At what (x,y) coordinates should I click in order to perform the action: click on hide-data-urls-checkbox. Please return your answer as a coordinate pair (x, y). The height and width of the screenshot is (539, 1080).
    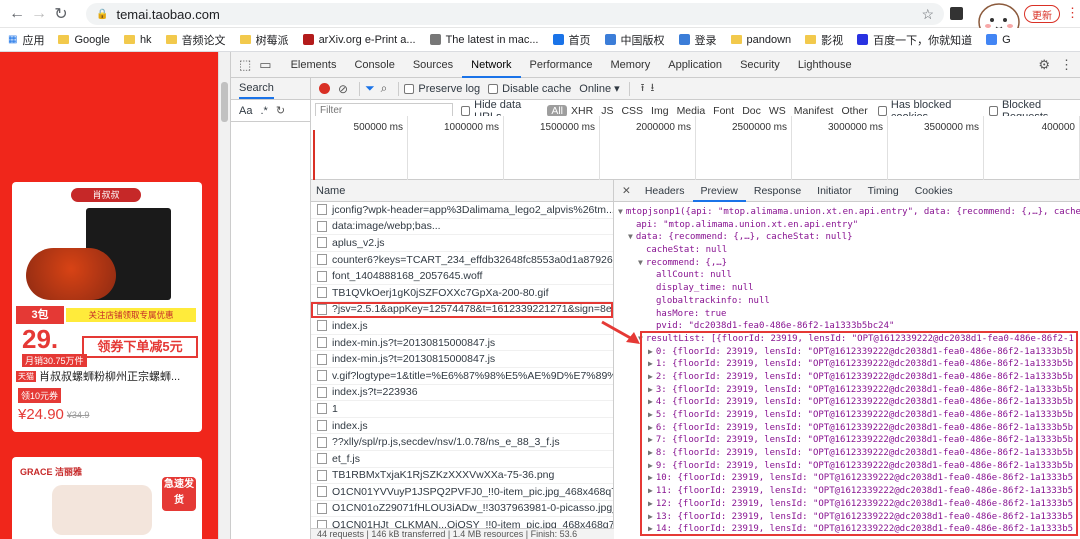
    Looking at the image, I should click on (466, 110).